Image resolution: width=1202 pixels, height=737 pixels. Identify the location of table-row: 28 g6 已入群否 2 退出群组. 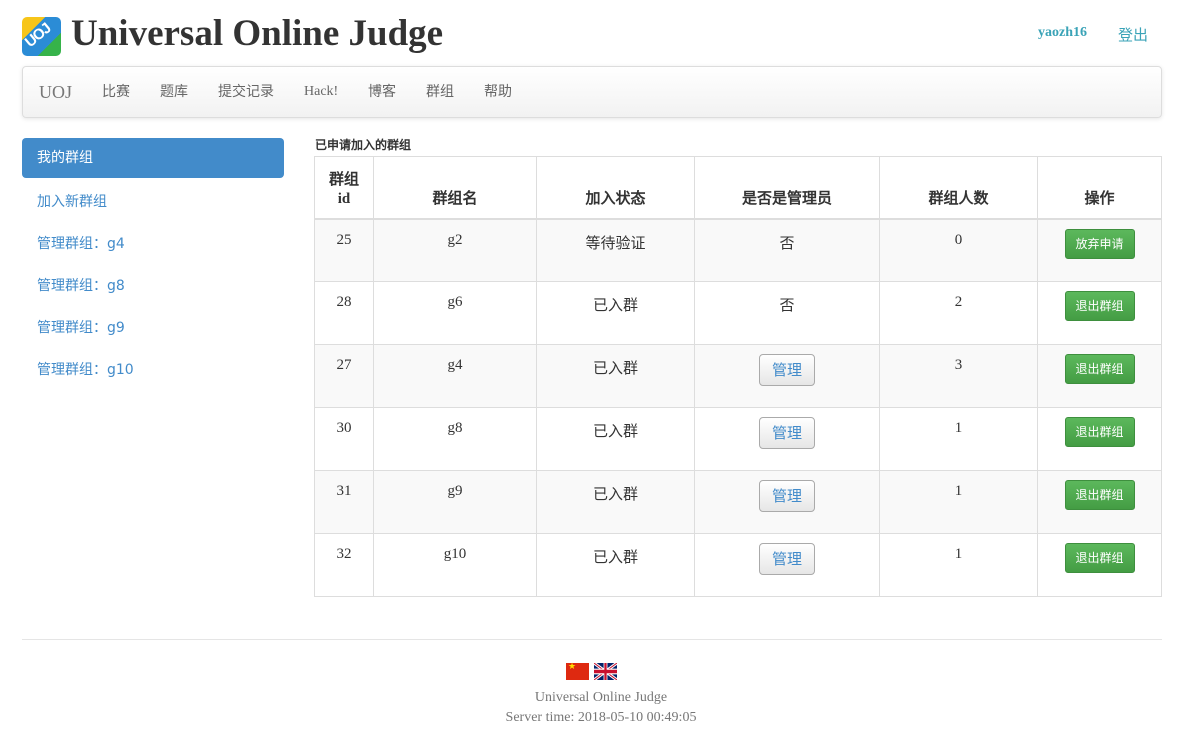
(738, 313).